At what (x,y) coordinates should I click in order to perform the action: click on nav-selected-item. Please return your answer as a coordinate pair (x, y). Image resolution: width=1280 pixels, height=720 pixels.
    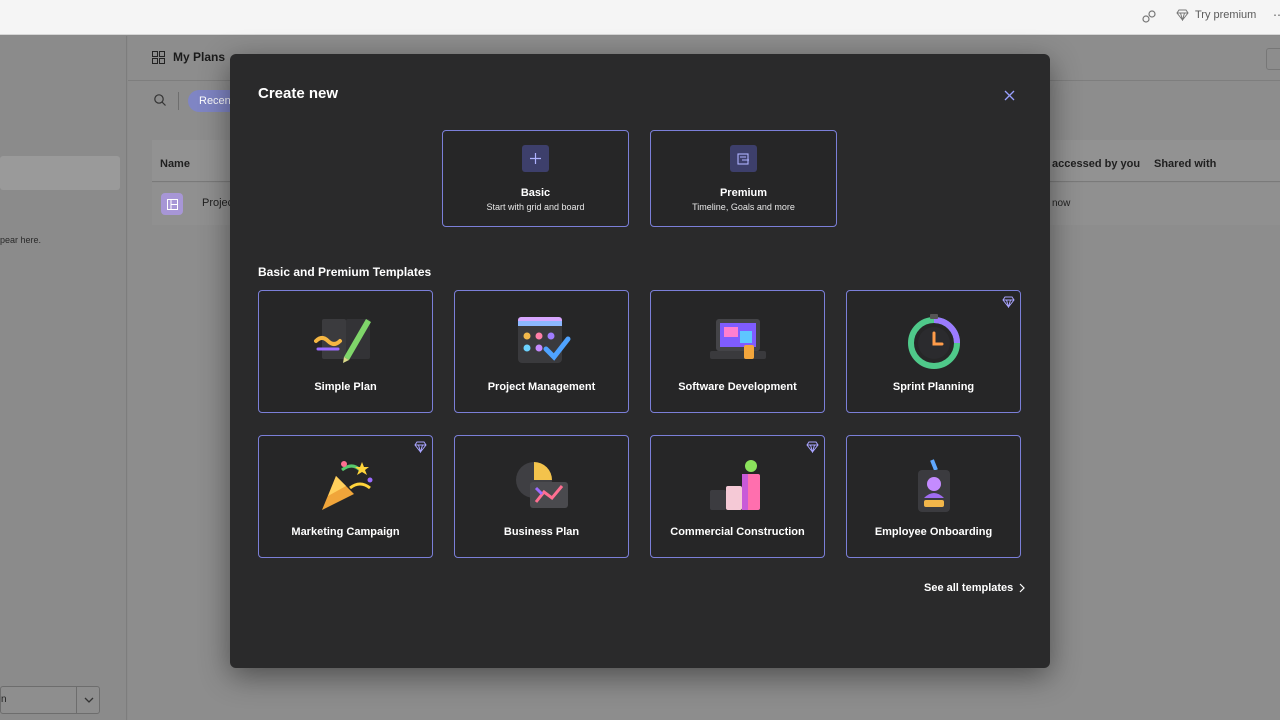
    Looking at the image, I should click on (60, 173).